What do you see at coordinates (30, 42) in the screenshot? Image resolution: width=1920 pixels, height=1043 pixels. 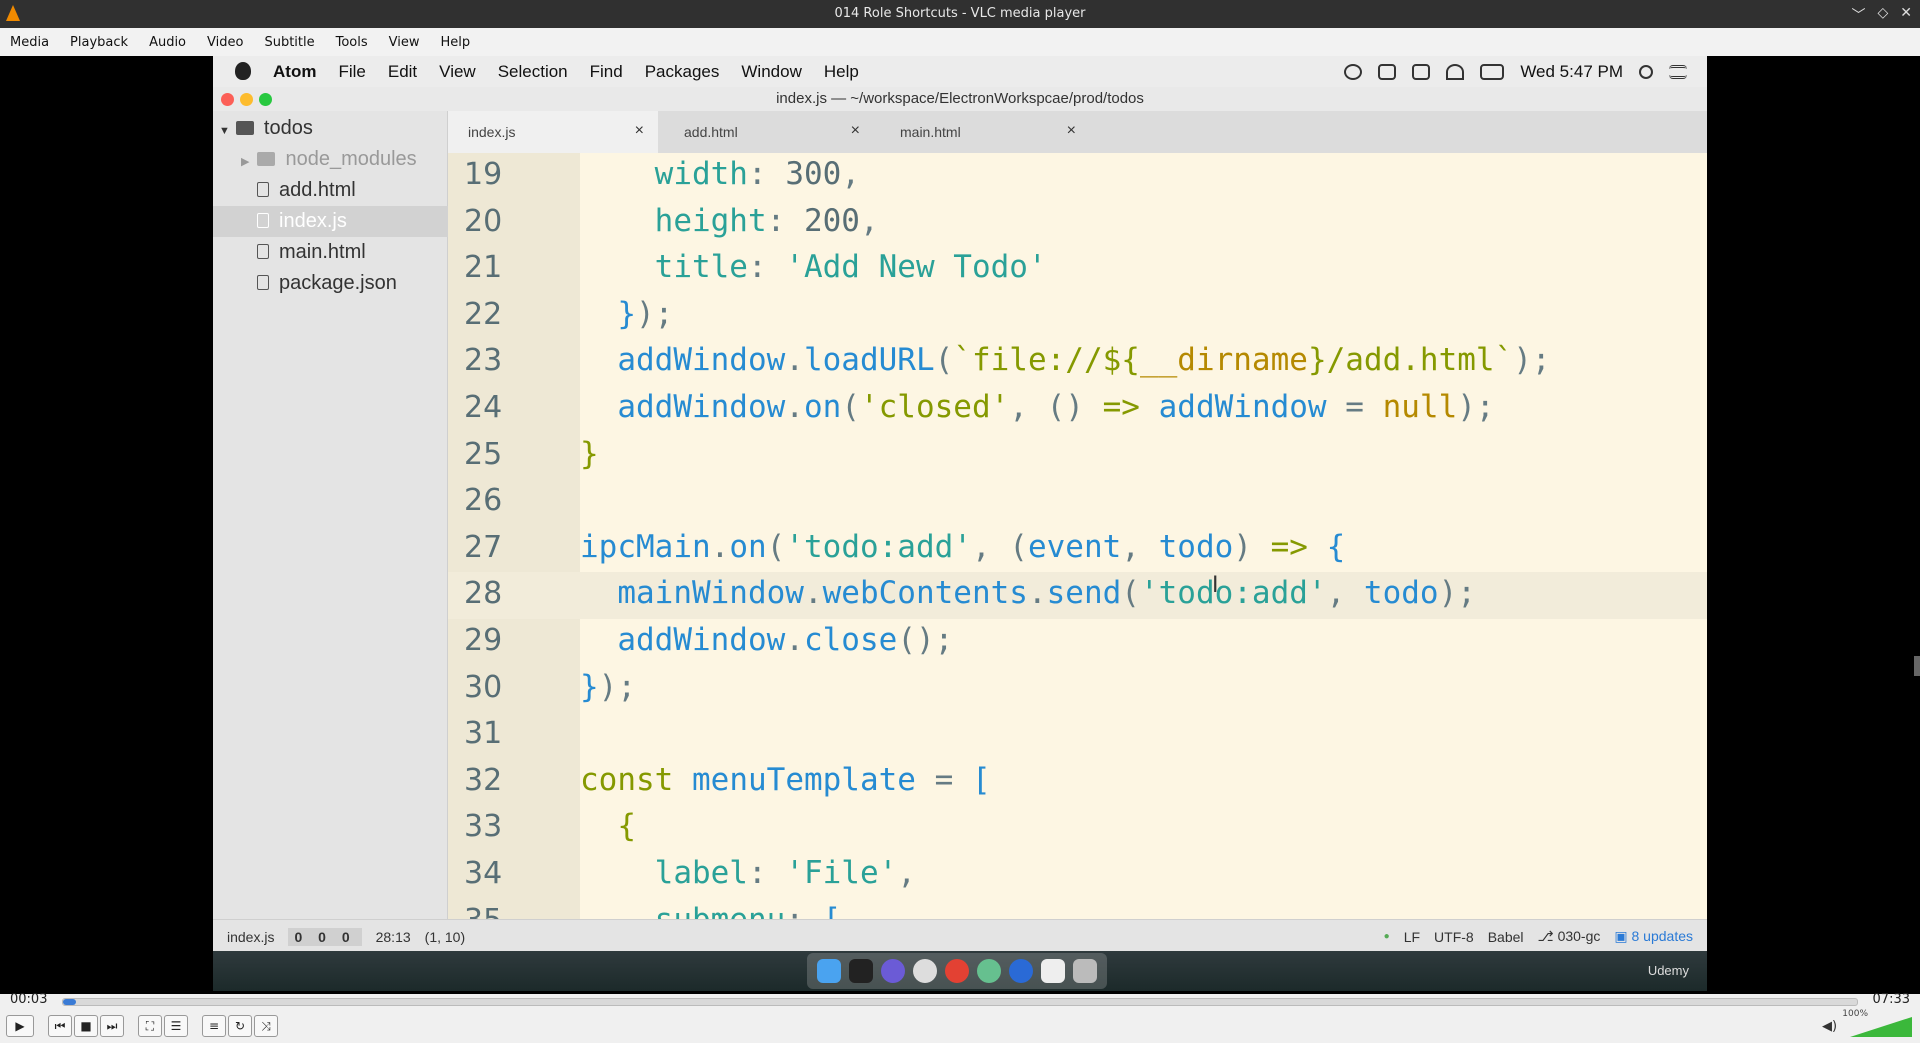 I see `vlc-menu-media: Media` at bounding box center [30, 42].